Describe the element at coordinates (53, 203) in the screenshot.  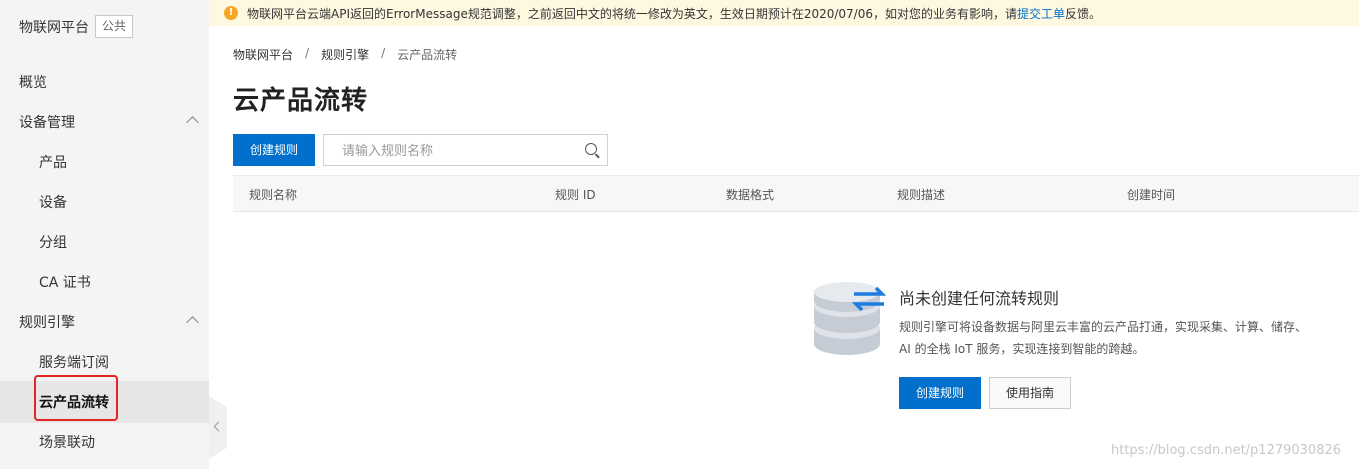
I see `sidebar-item-label: 设备` at that location.